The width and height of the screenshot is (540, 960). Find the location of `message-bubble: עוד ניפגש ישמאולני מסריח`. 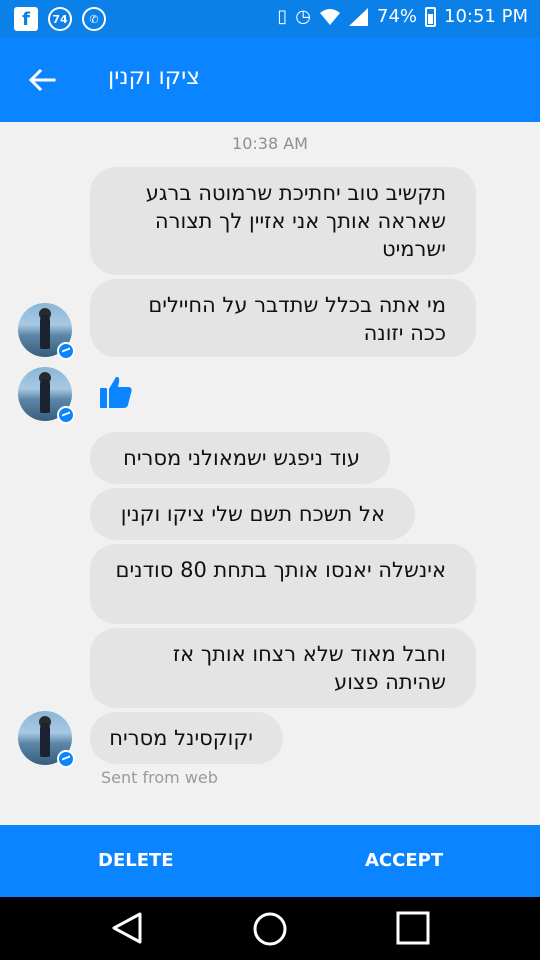

message-bubble: עוד ניפגש ישמאולני מסריח is located at coordinates (240, 458).